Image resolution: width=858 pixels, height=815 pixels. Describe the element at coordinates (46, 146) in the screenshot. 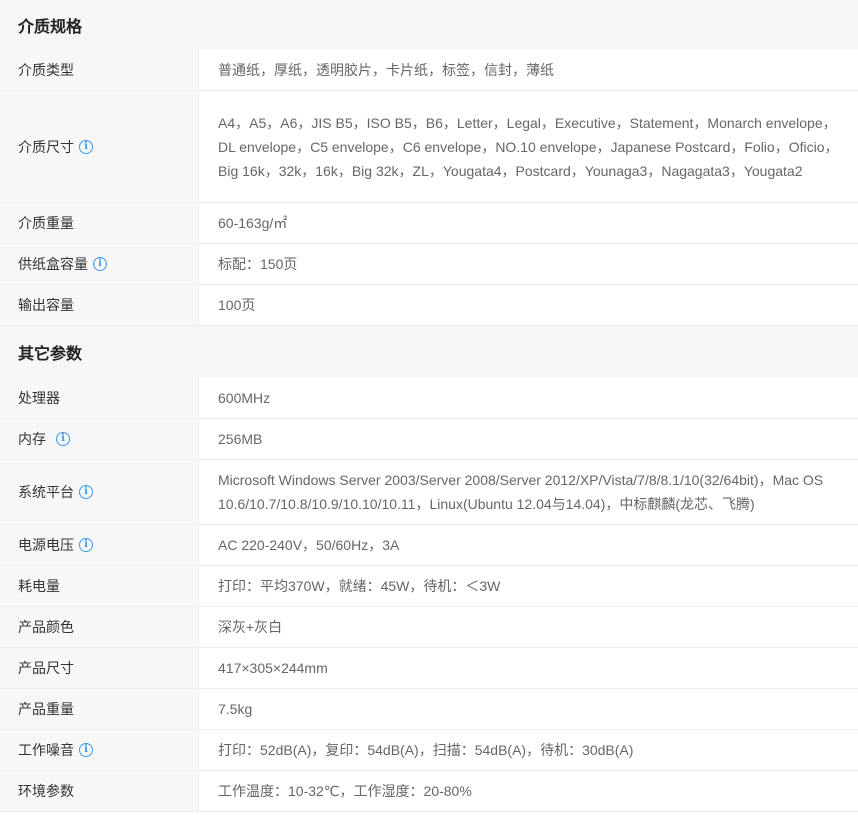

I see `spec-label-text: 介质尺寸` at that location.